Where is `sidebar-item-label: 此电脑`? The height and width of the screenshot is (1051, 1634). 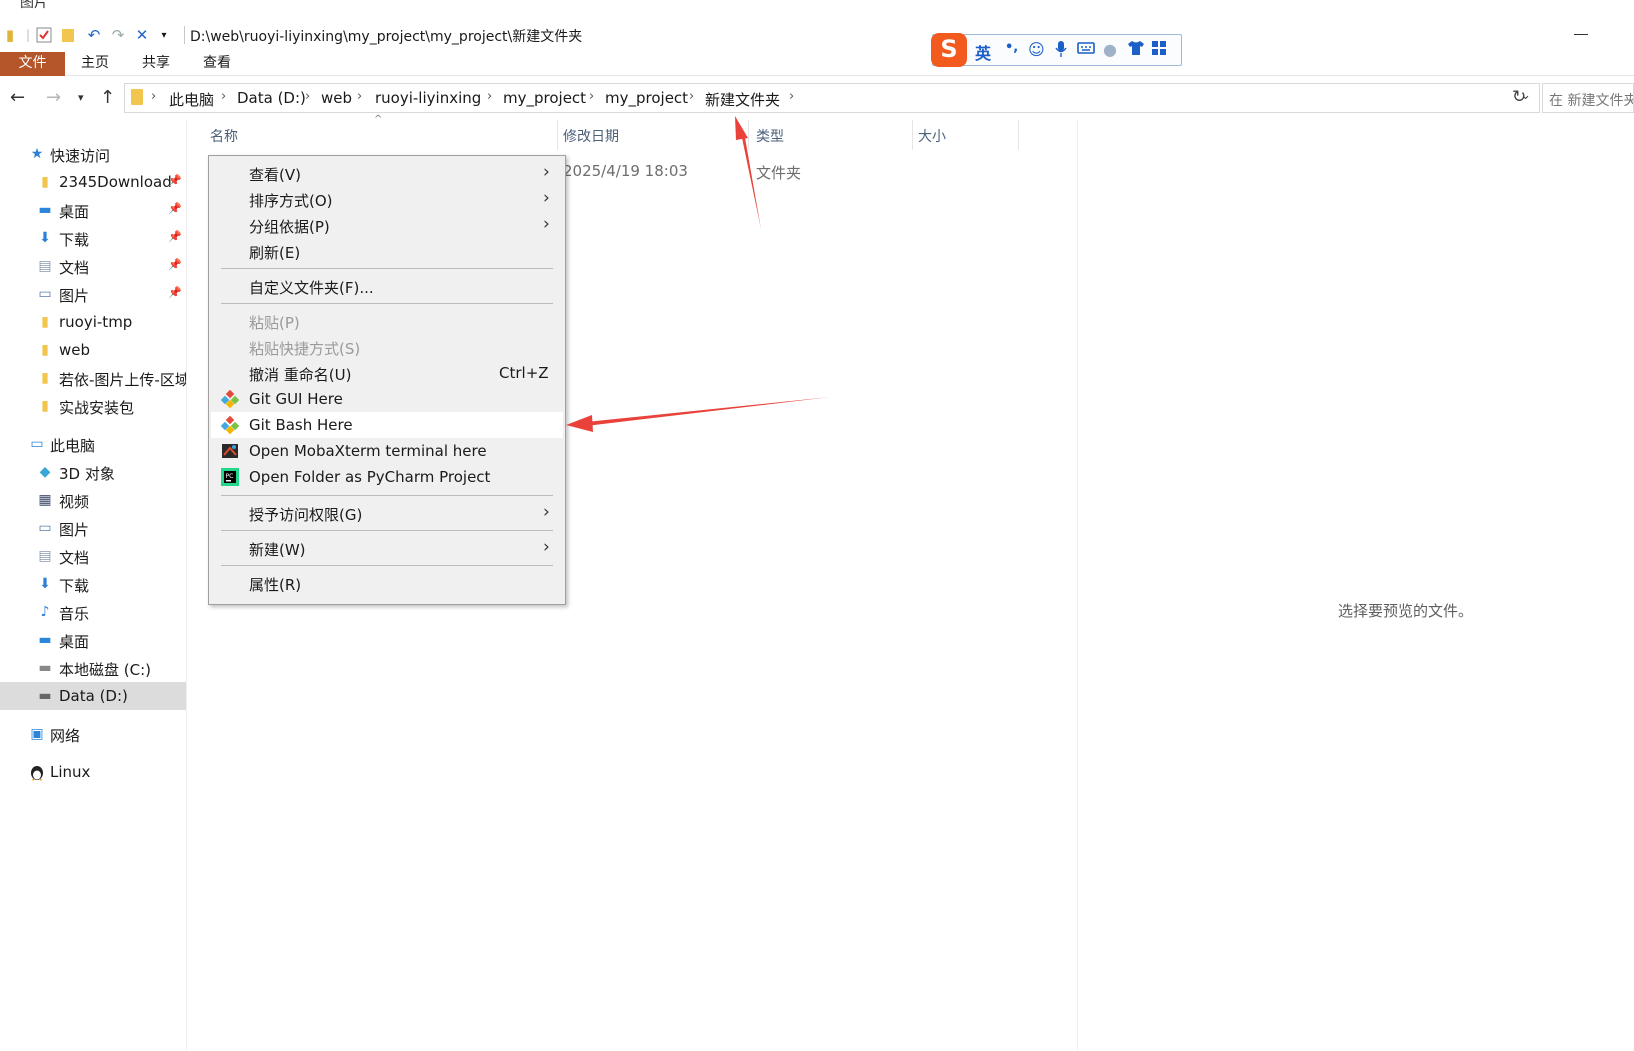
sidebar-item-label: 此电脑 is located at coordinates (73, 446).